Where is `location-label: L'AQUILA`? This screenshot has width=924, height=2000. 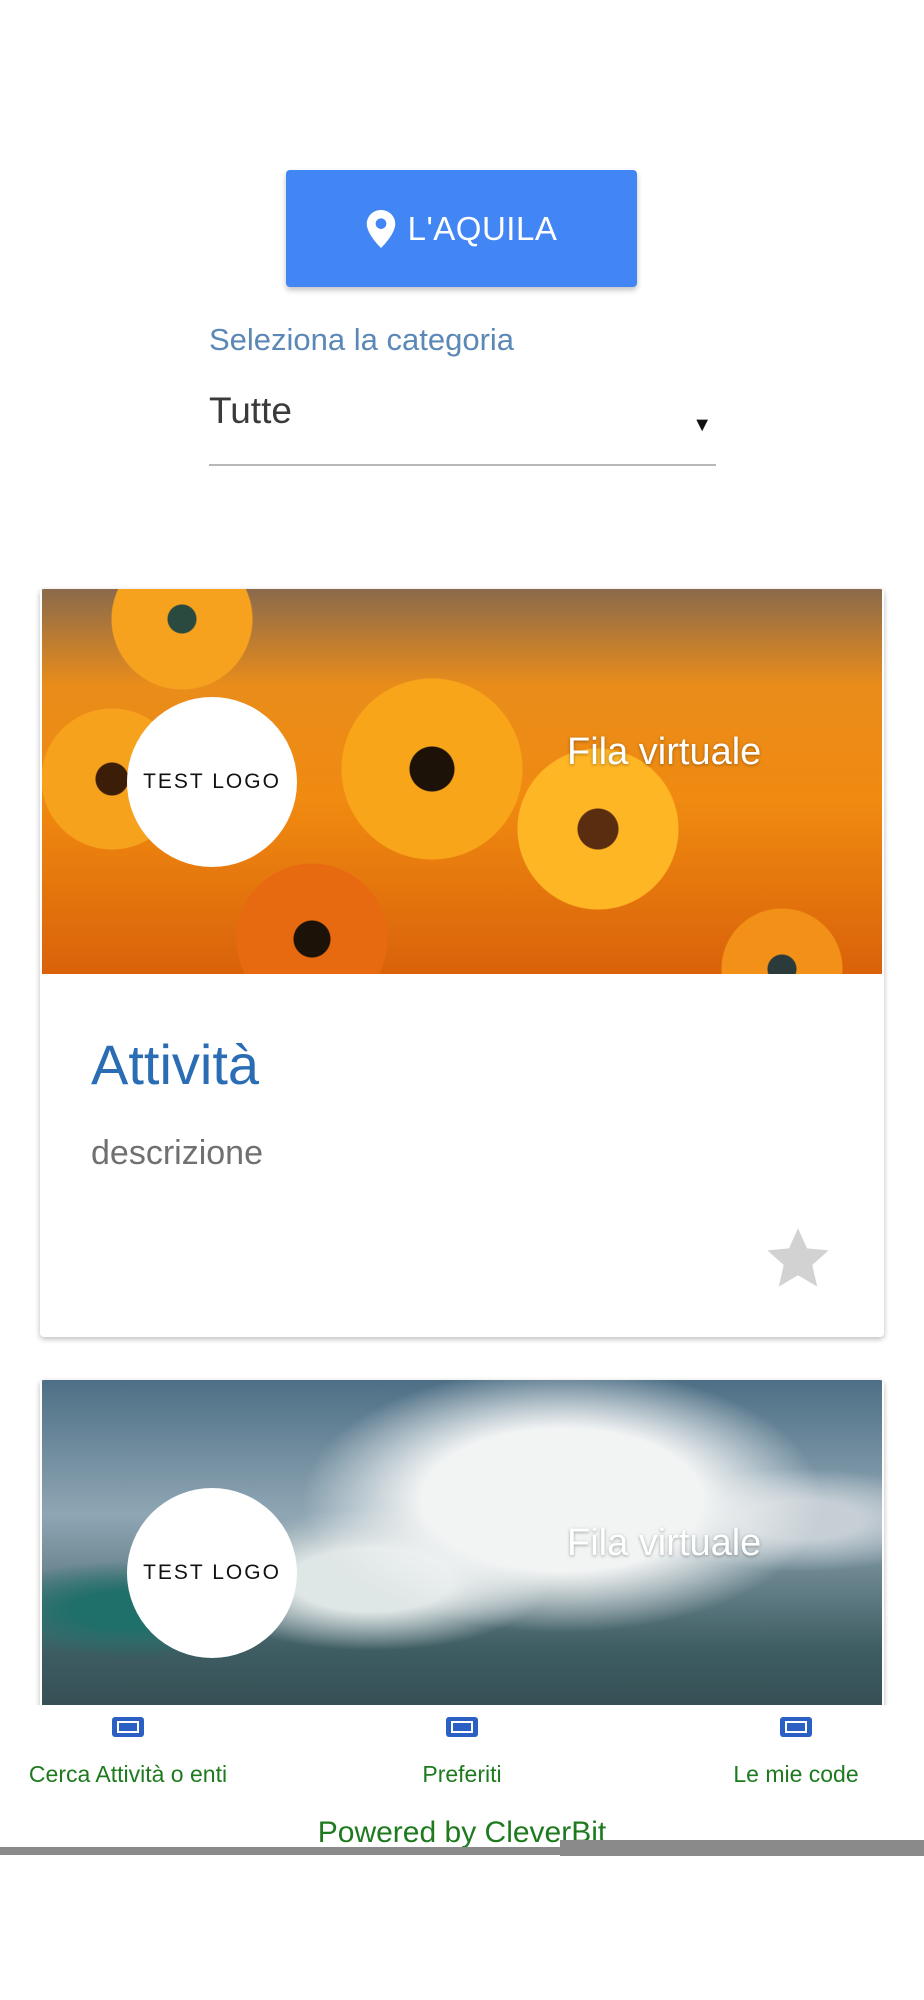
location-label: L'AQUILA is located at coordinates (482, 228).